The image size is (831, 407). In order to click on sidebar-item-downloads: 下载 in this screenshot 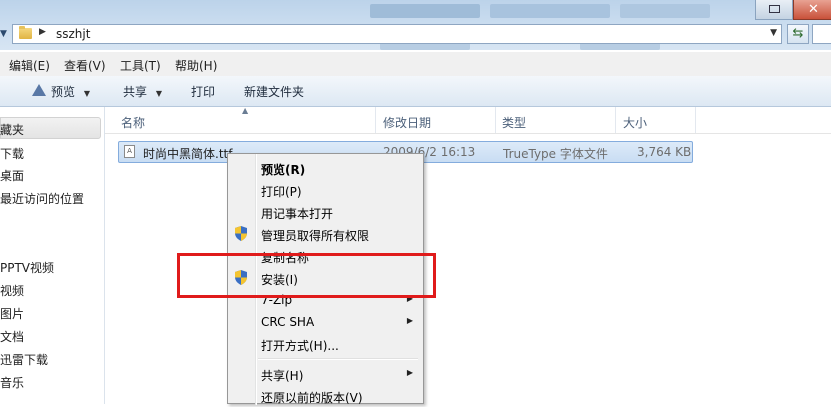, I will do `click(12, 153)`.